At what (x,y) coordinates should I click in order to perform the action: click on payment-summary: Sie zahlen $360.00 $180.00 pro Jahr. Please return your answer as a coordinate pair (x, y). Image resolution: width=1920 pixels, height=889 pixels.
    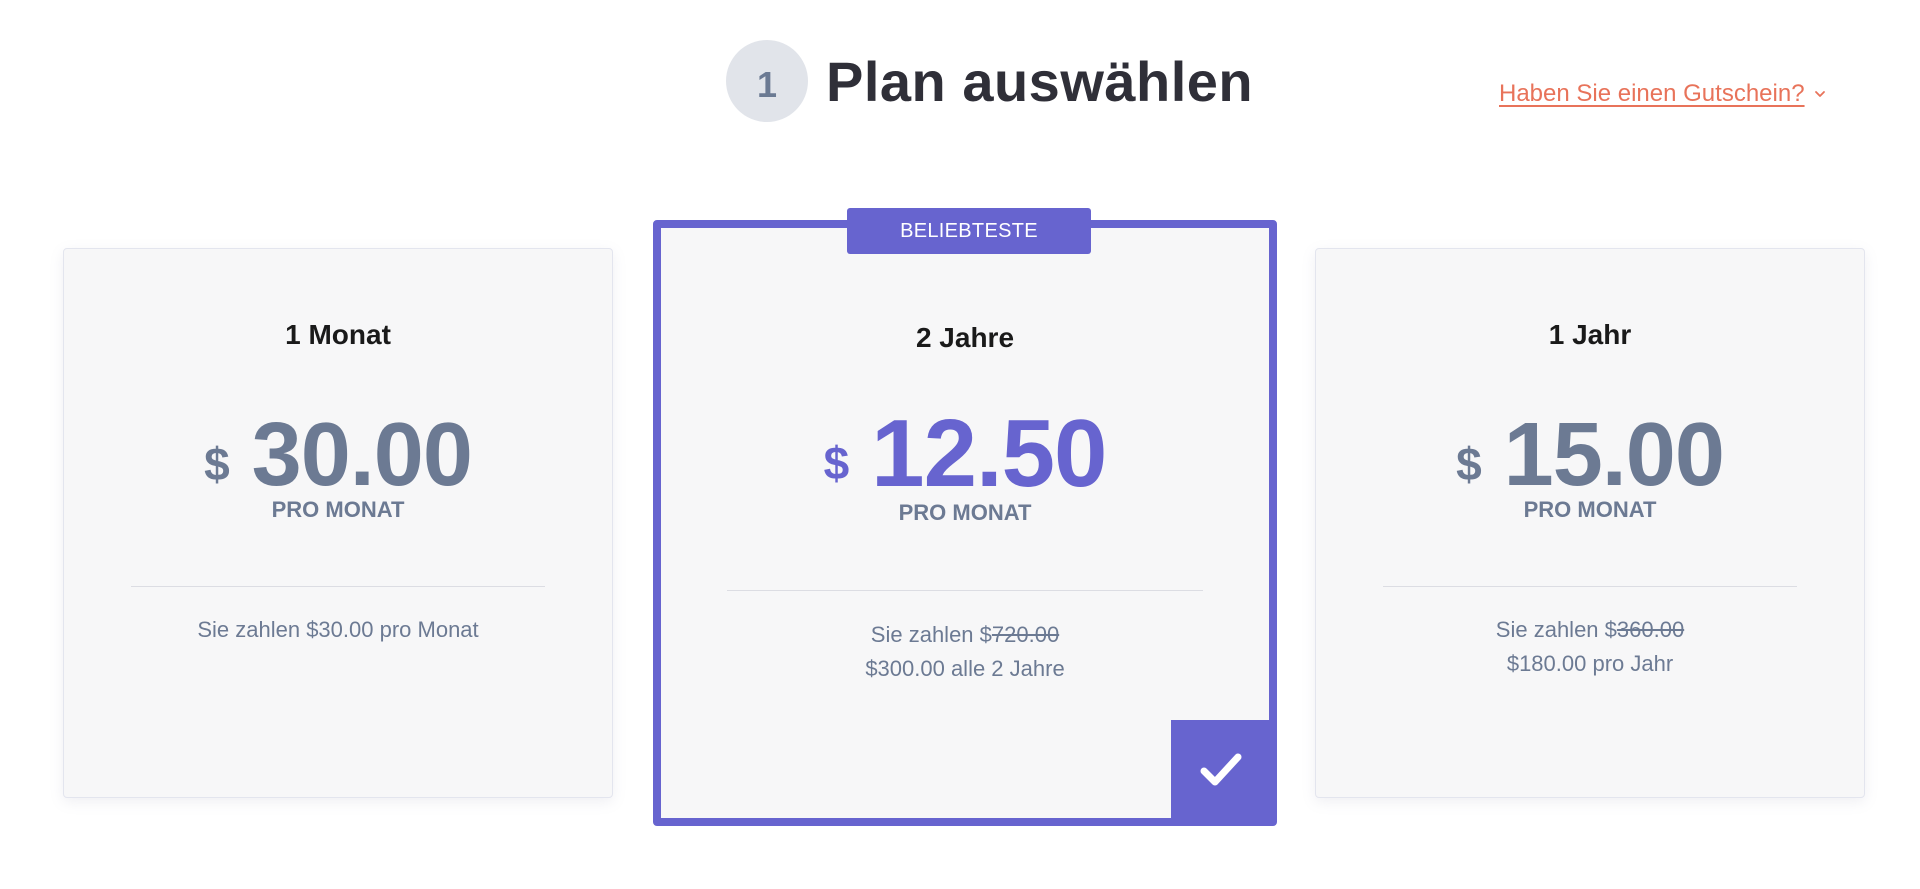
    Looking at the image, I should click on (1590, 647).